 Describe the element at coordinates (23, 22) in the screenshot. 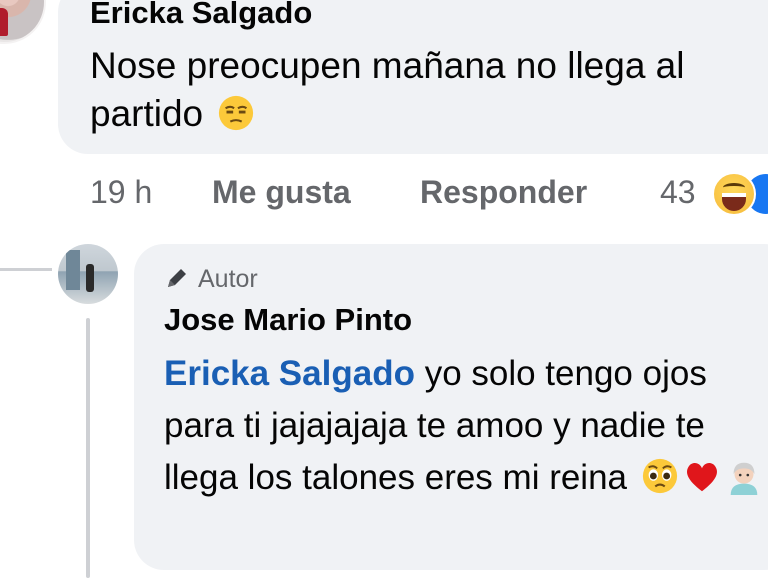

I see `commenter-avatar` at that location.